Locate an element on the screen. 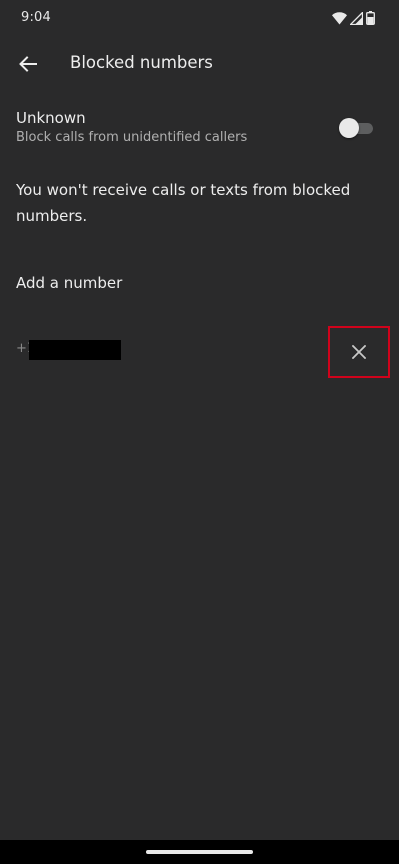  status-bar: 9:04 is located at coordinates (199, 18).